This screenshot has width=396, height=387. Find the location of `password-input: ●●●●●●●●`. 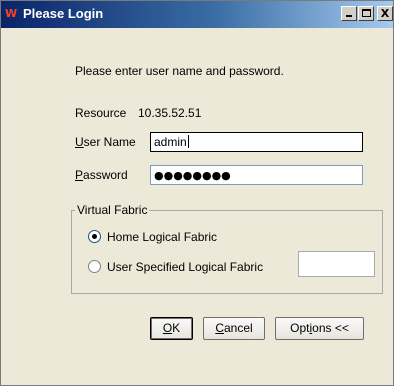

password-input: ●●●●●●●● is located at coordinates (256, 175).